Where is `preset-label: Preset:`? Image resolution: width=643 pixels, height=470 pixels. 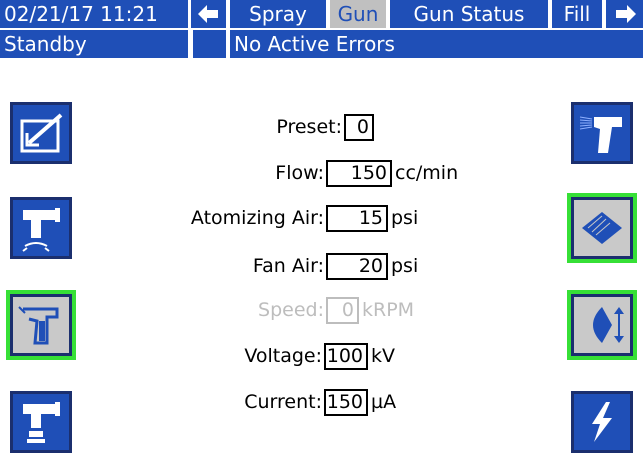 preset-label: Preset: is located at coordinates (309, 127).